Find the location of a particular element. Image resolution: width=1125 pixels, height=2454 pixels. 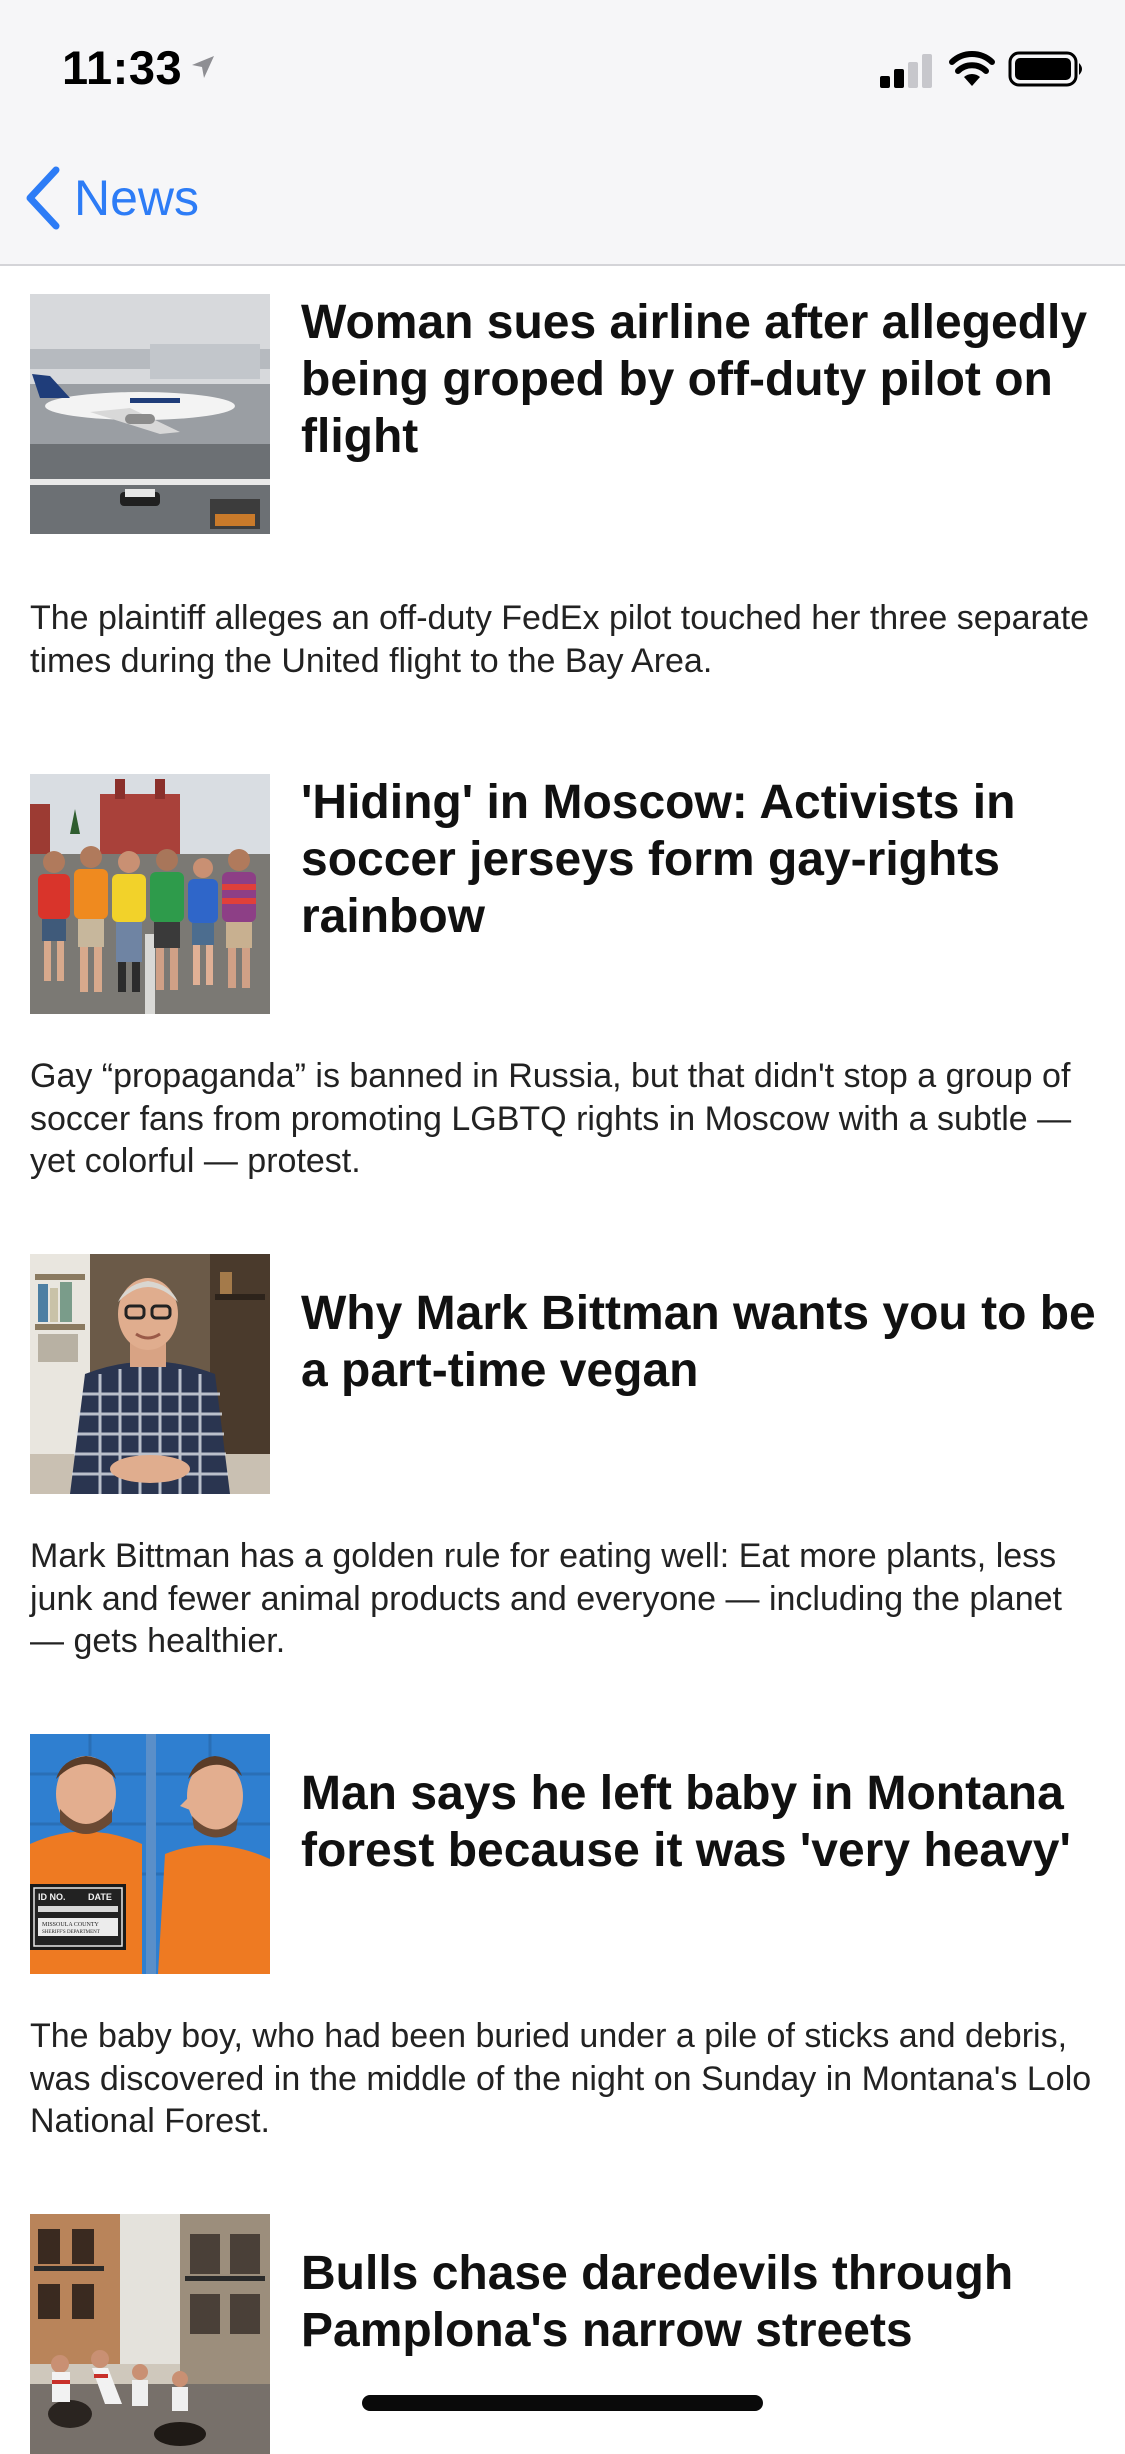

status-time: 11:33 is located at coordinates (122, 67).